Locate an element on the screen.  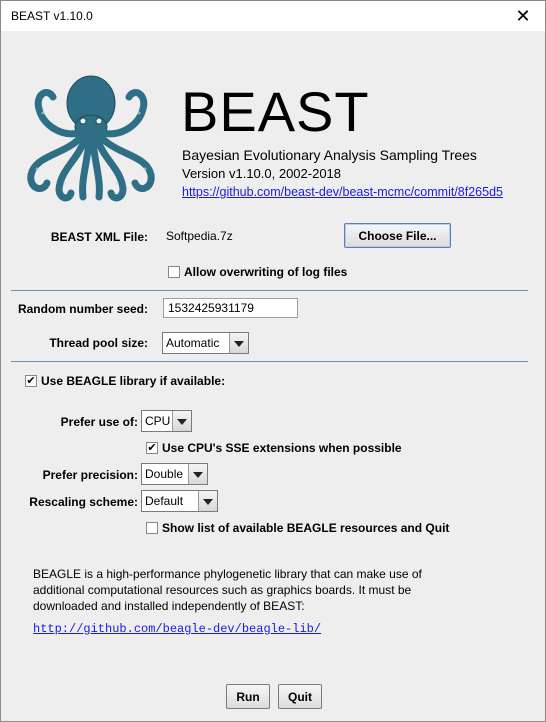
thread-pool-label: Thread pool size: is located at coordinates (98, 343).